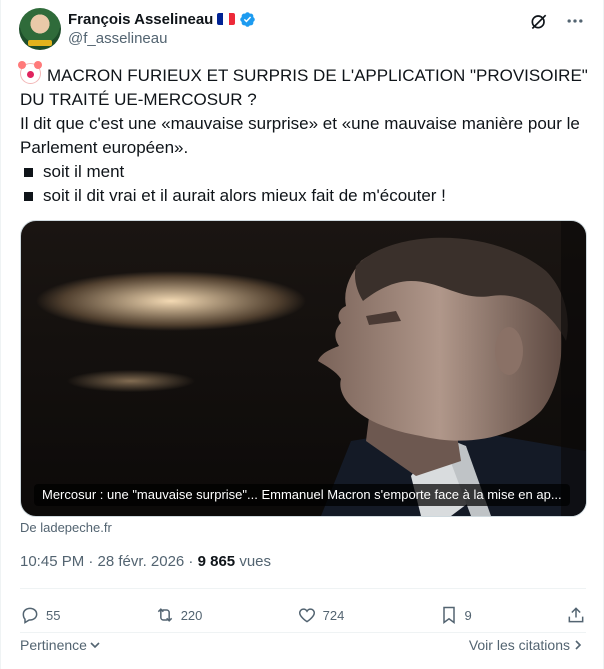  I want to click on sort-label: Pertinence, so click(53, 645).